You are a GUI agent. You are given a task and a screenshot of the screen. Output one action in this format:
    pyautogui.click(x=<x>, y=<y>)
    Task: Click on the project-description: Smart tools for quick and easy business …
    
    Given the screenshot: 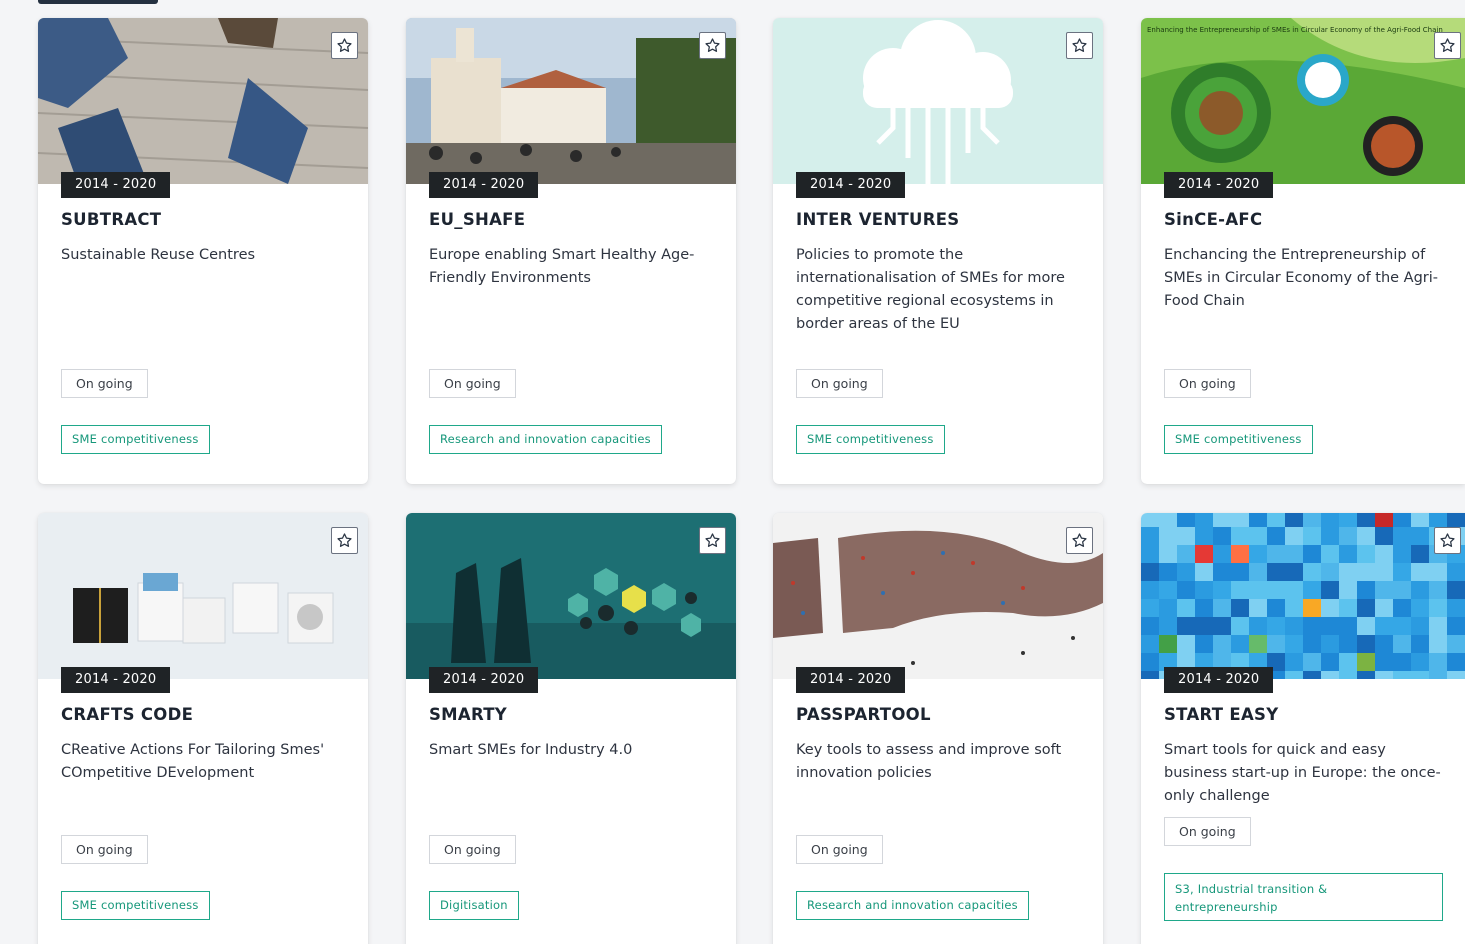 What is the action you would take?
    pyautogui.click(x=1302, y=773)
    